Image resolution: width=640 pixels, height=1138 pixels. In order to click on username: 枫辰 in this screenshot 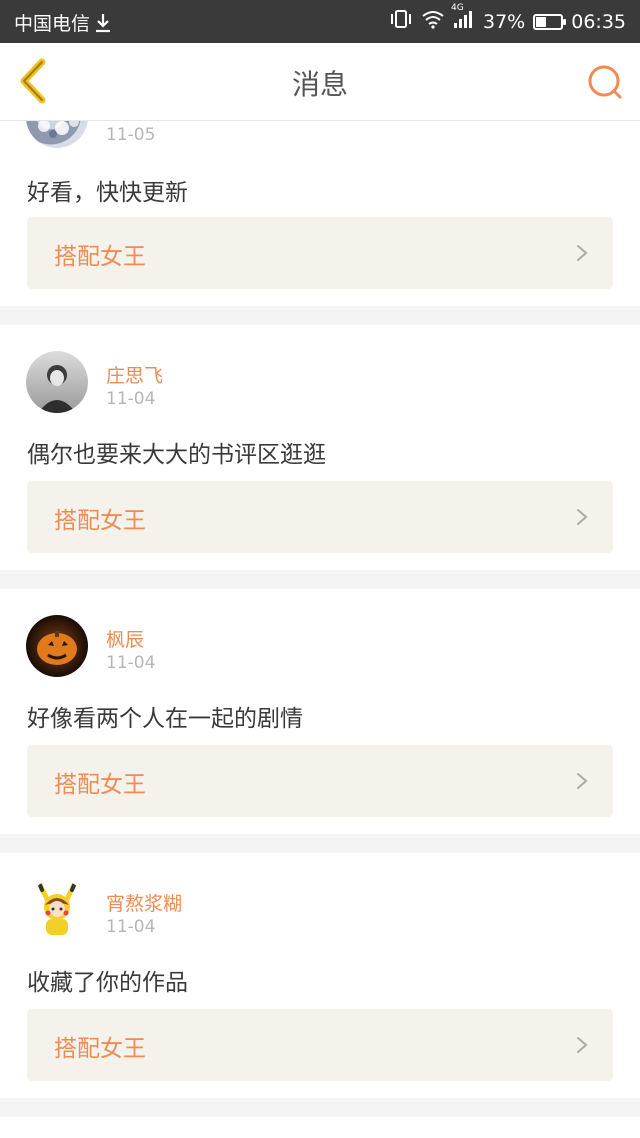, I will do `click(125, 638)`.